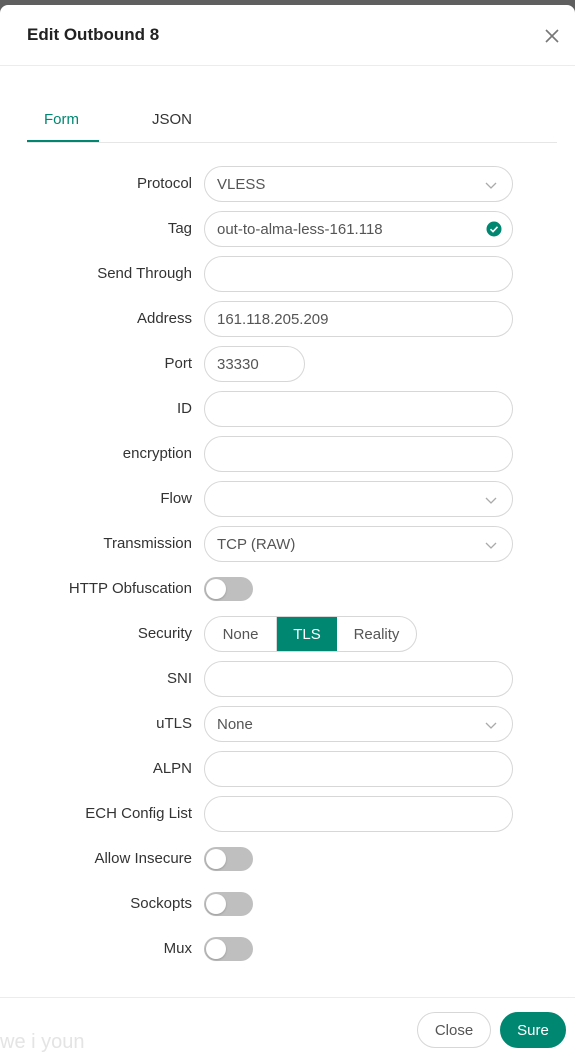 The height and width of the screenshot is (1054, 575). I want to click on ech-config-list-label: ECH Config List, so click(138, 813).